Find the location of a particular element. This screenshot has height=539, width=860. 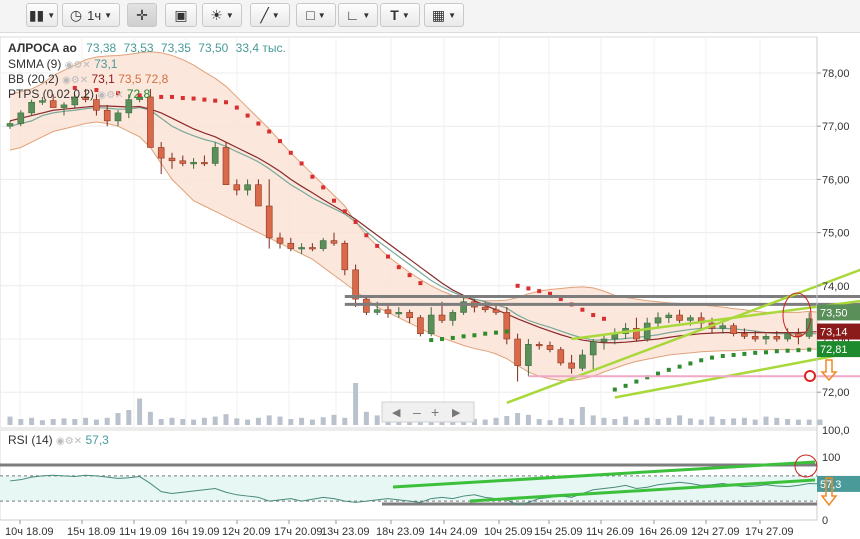

image-tool-button: ▦ ▼ is located at coordinates (444, 15).